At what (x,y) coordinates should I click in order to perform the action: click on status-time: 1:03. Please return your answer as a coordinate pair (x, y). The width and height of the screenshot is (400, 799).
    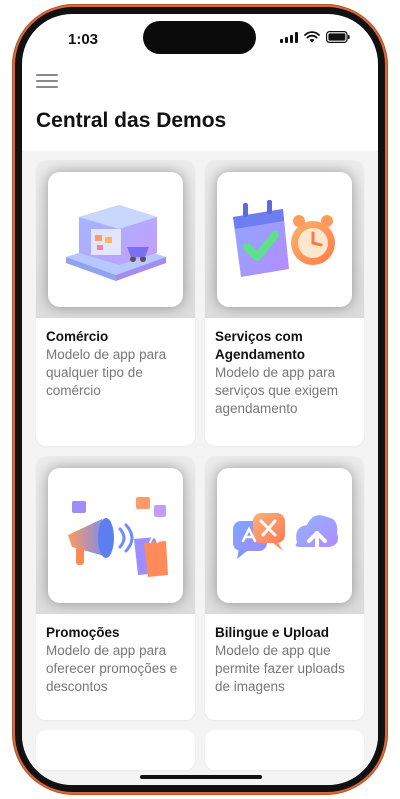
    Looking at the image, I should click on (83, 39).